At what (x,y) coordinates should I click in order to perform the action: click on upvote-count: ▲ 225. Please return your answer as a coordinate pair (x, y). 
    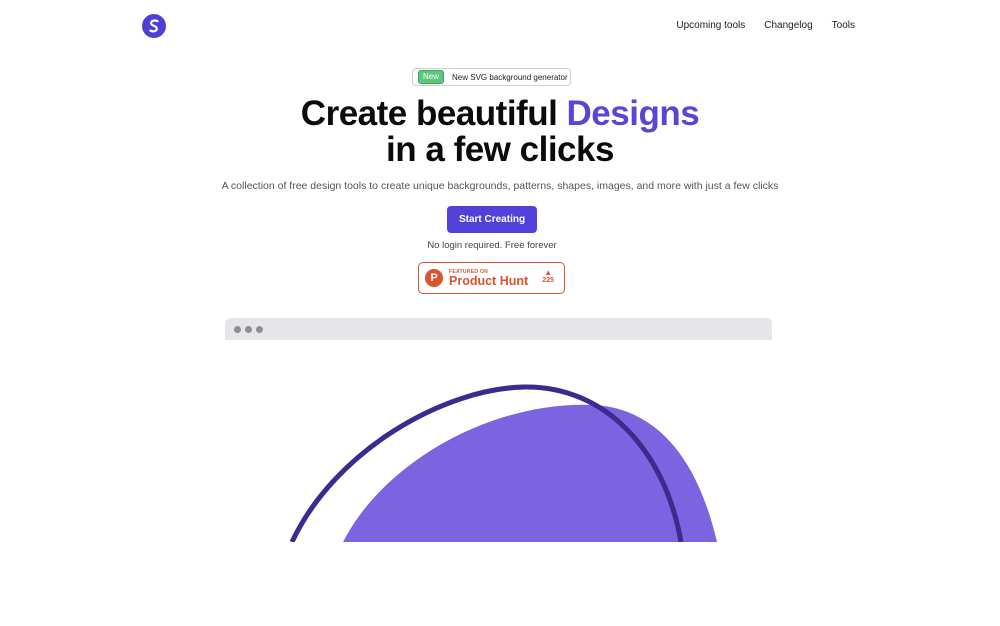
    Looking at the image, I should click on (548, 276).